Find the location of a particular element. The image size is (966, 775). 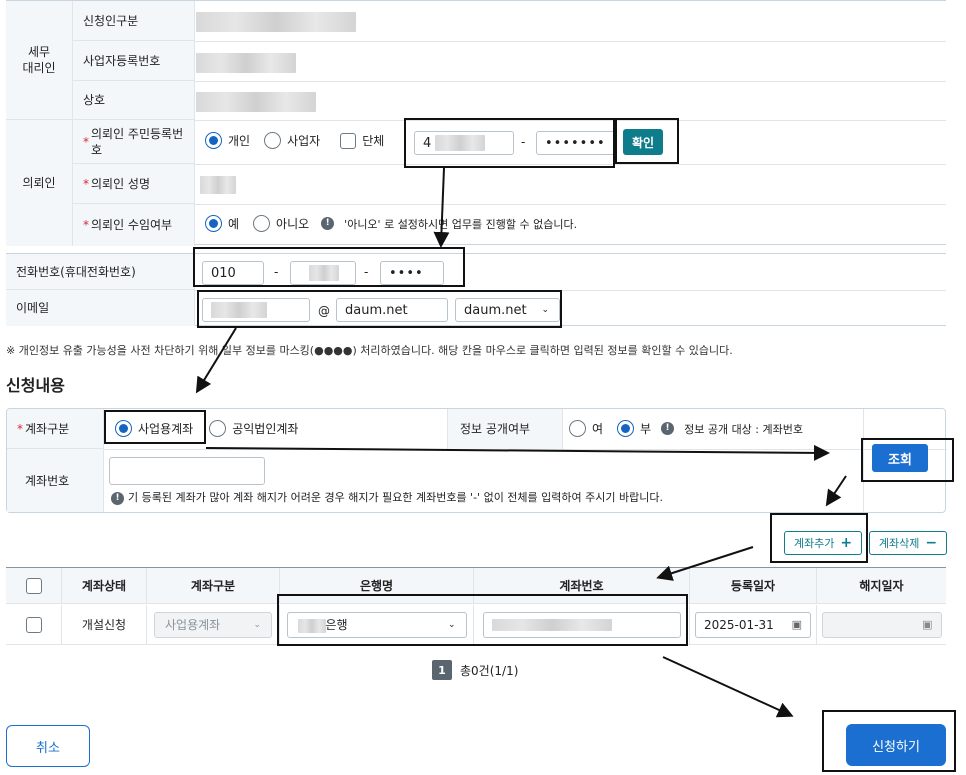

arrow-email-to-account is located at coordinates (216, 360).